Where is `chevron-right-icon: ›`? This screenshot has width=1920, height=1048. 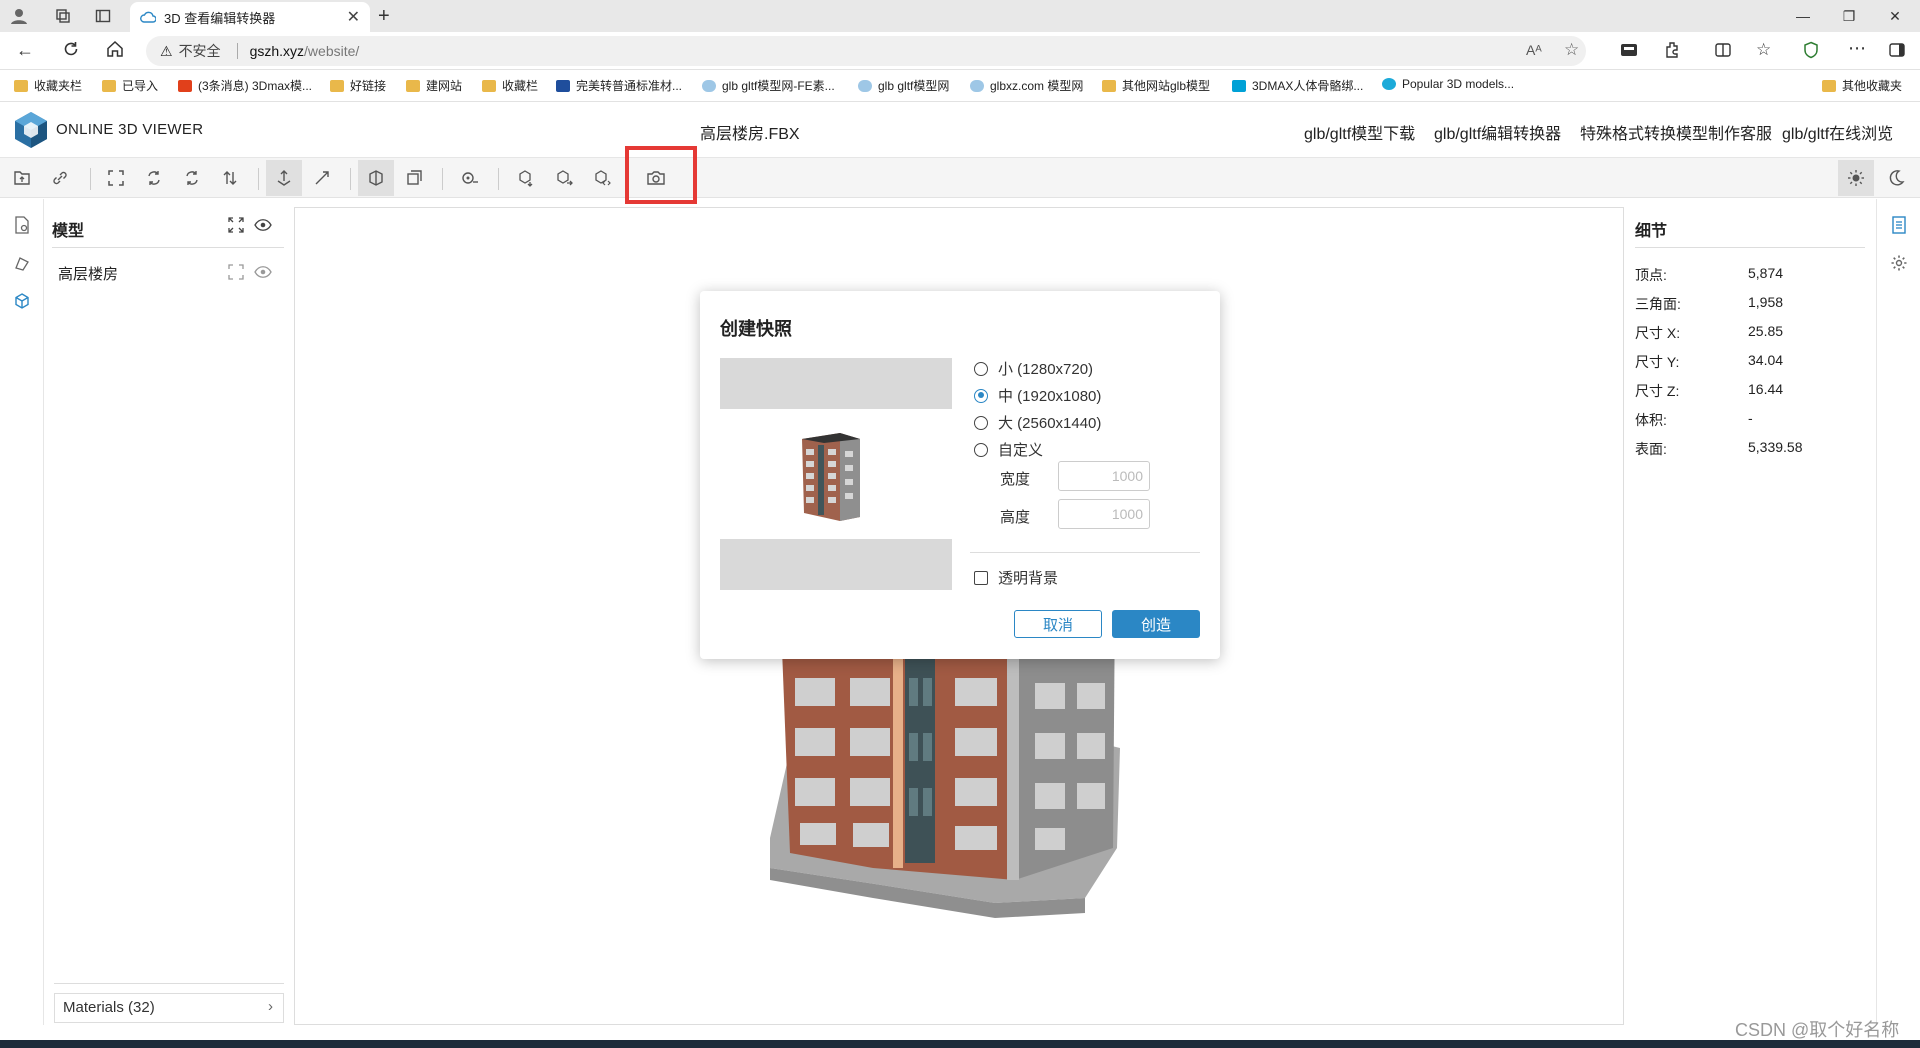 chevron-right-icon: › is located at coordinates (270, 1006).